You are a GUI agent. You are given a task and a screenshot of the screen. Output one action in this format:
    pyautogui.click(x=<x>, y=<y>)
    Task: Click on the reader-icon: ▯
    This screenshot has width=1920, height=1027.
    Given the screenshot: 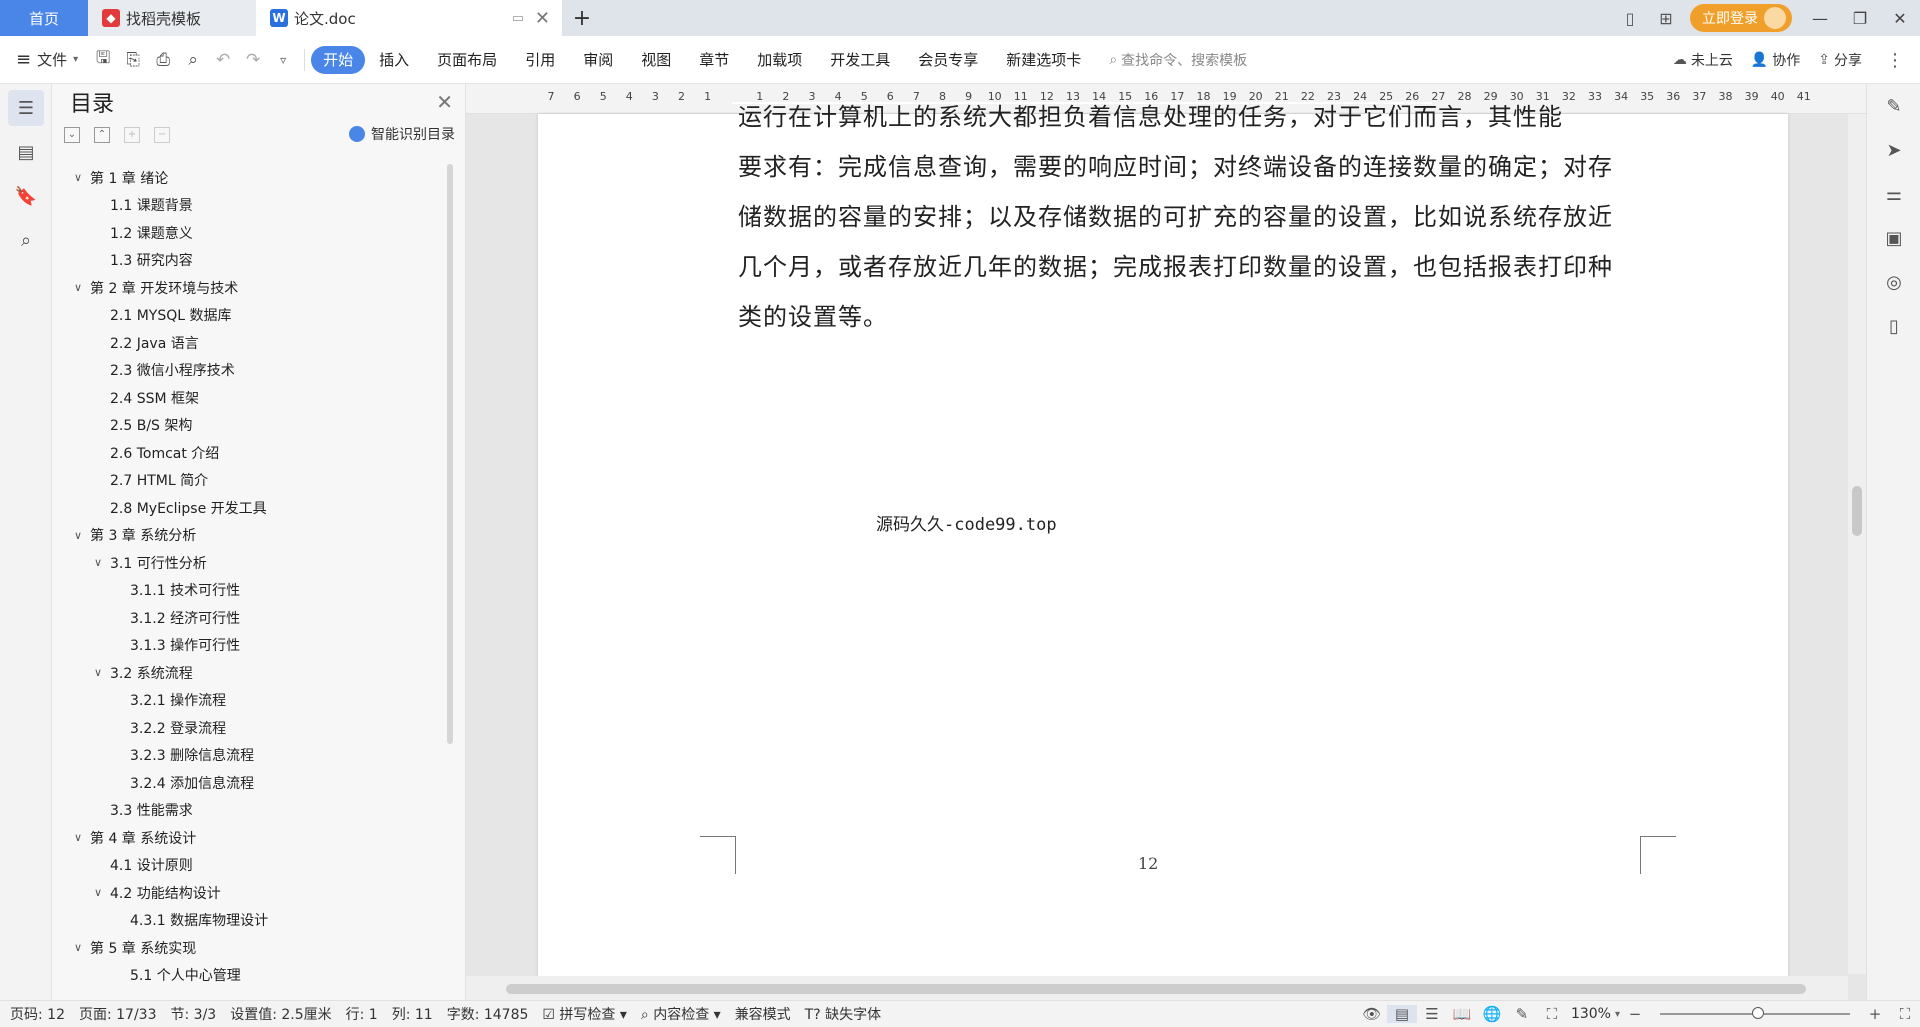 What is the action you would take?
    pyautogui.click(x=1893, y=326)
    